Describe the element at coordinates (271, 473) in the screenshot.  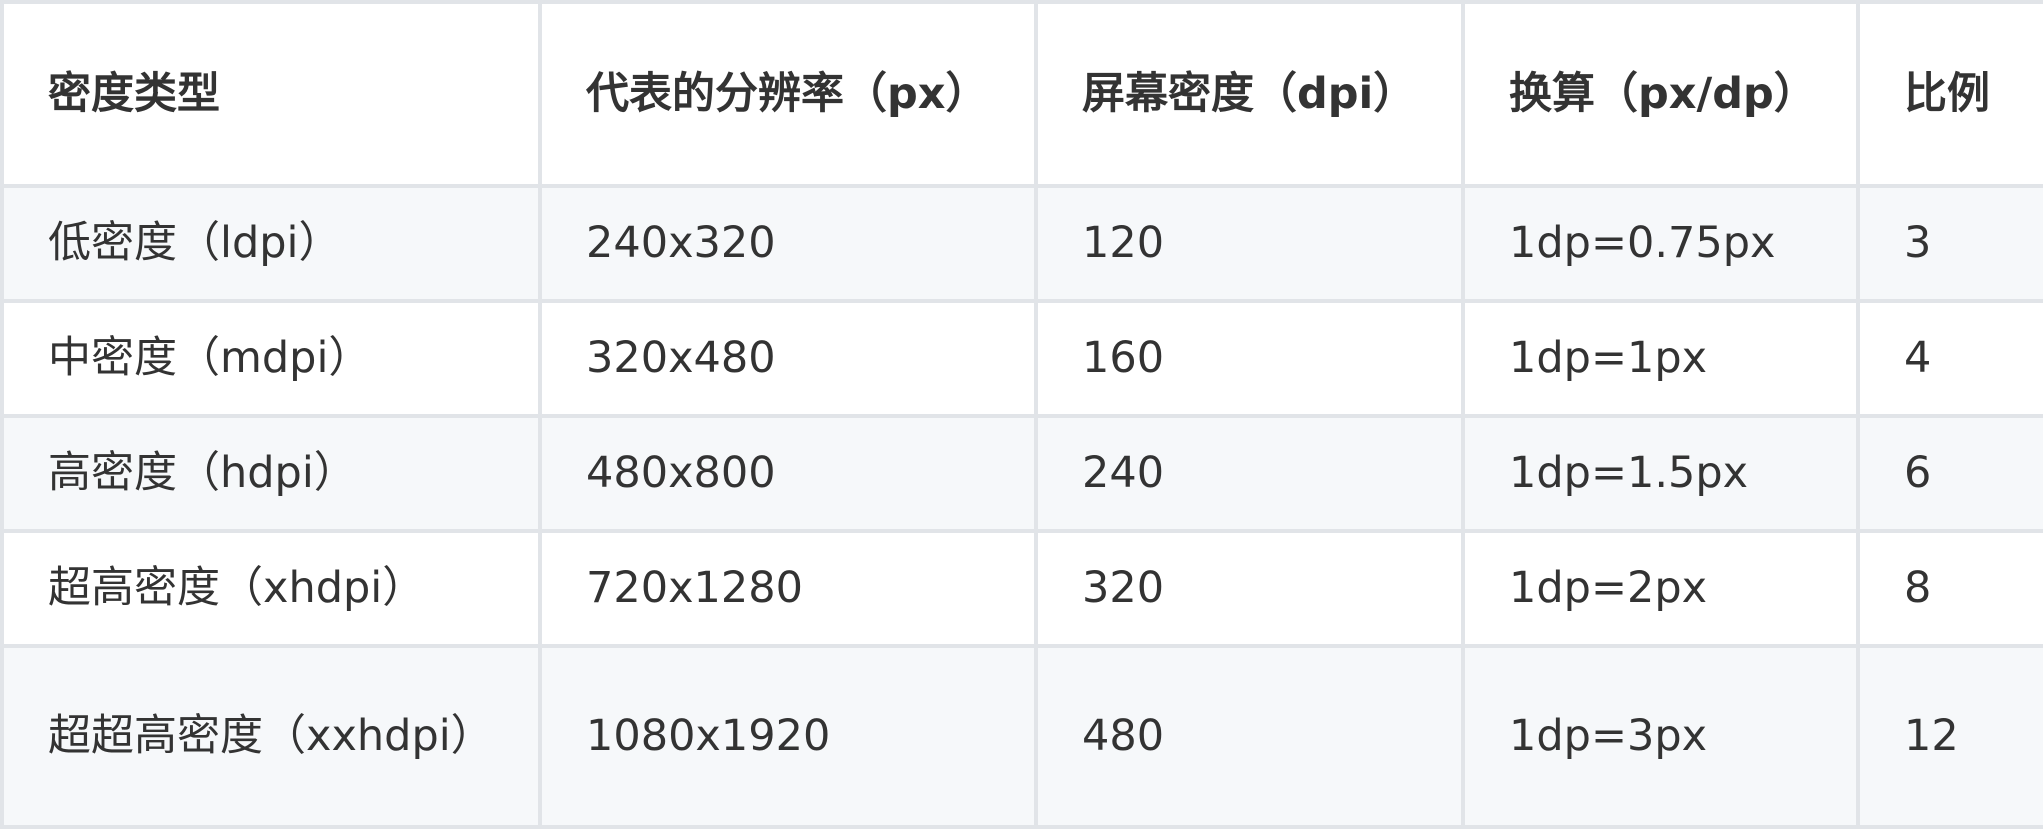
I see `cell-density-type: 高密度（hdpi）` at that location.